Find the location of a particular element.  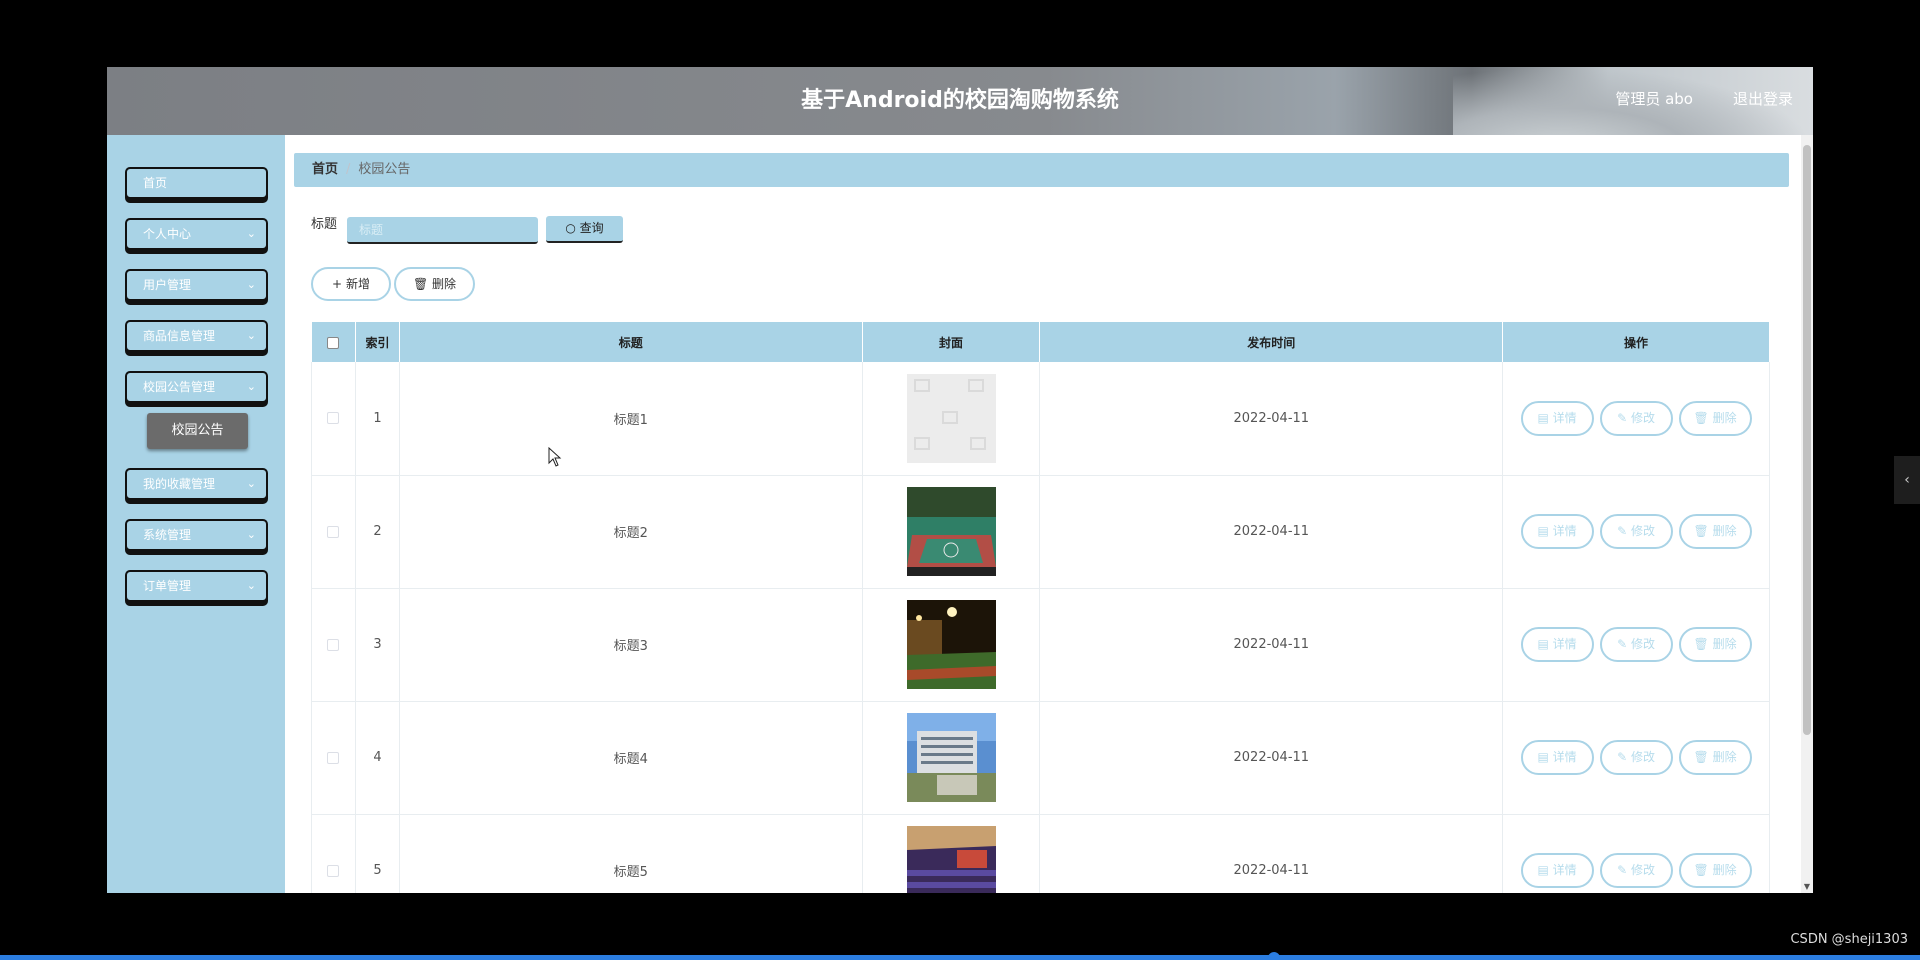

video-watermark-logo-icon is located at coordinates (1433, 848).